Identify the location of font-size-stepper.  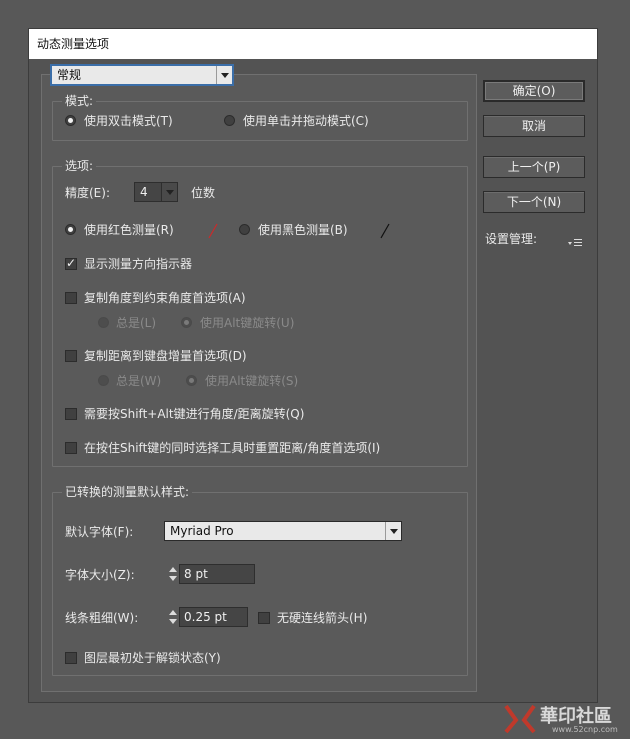
(173, 574).